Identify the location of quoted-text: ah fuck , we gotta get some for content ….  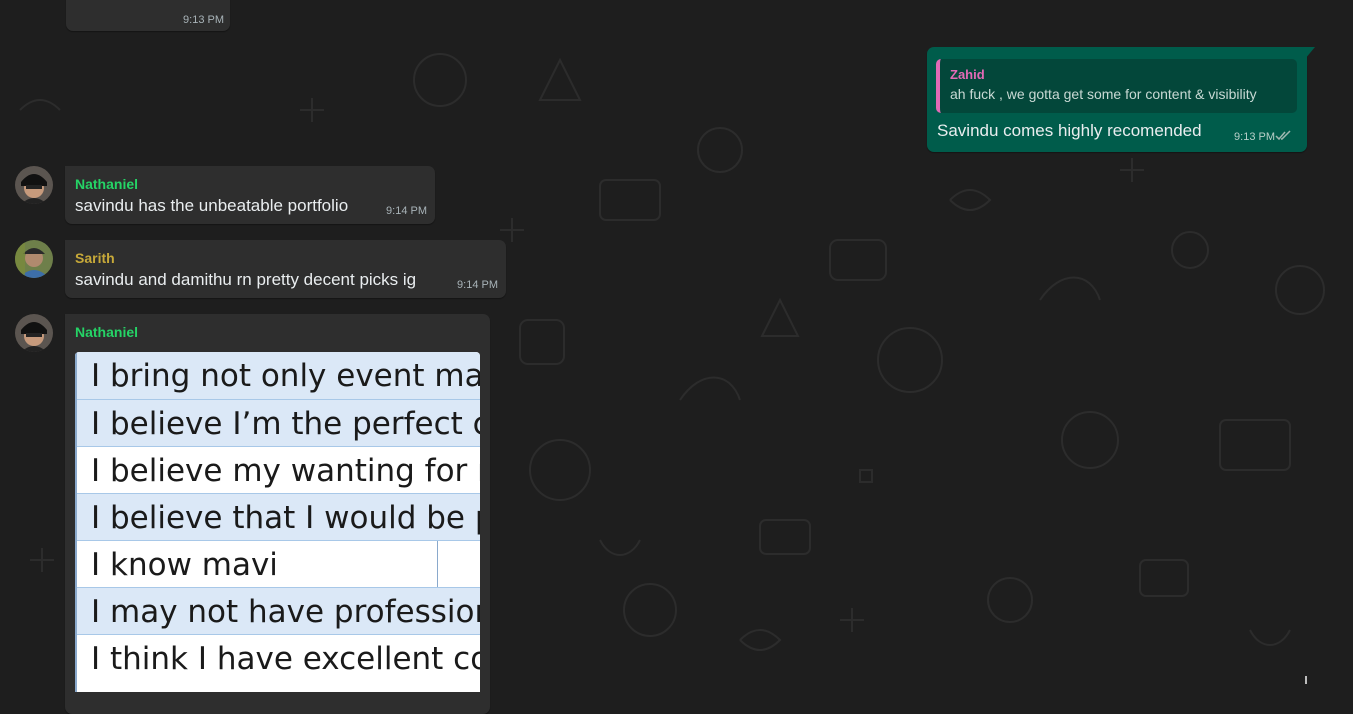
(1103, 94).